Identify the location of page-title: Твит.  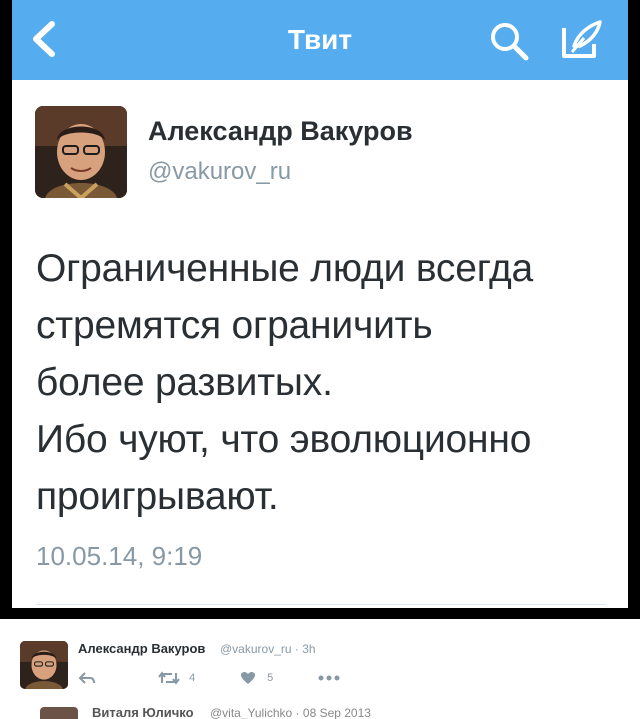
(320, 39).